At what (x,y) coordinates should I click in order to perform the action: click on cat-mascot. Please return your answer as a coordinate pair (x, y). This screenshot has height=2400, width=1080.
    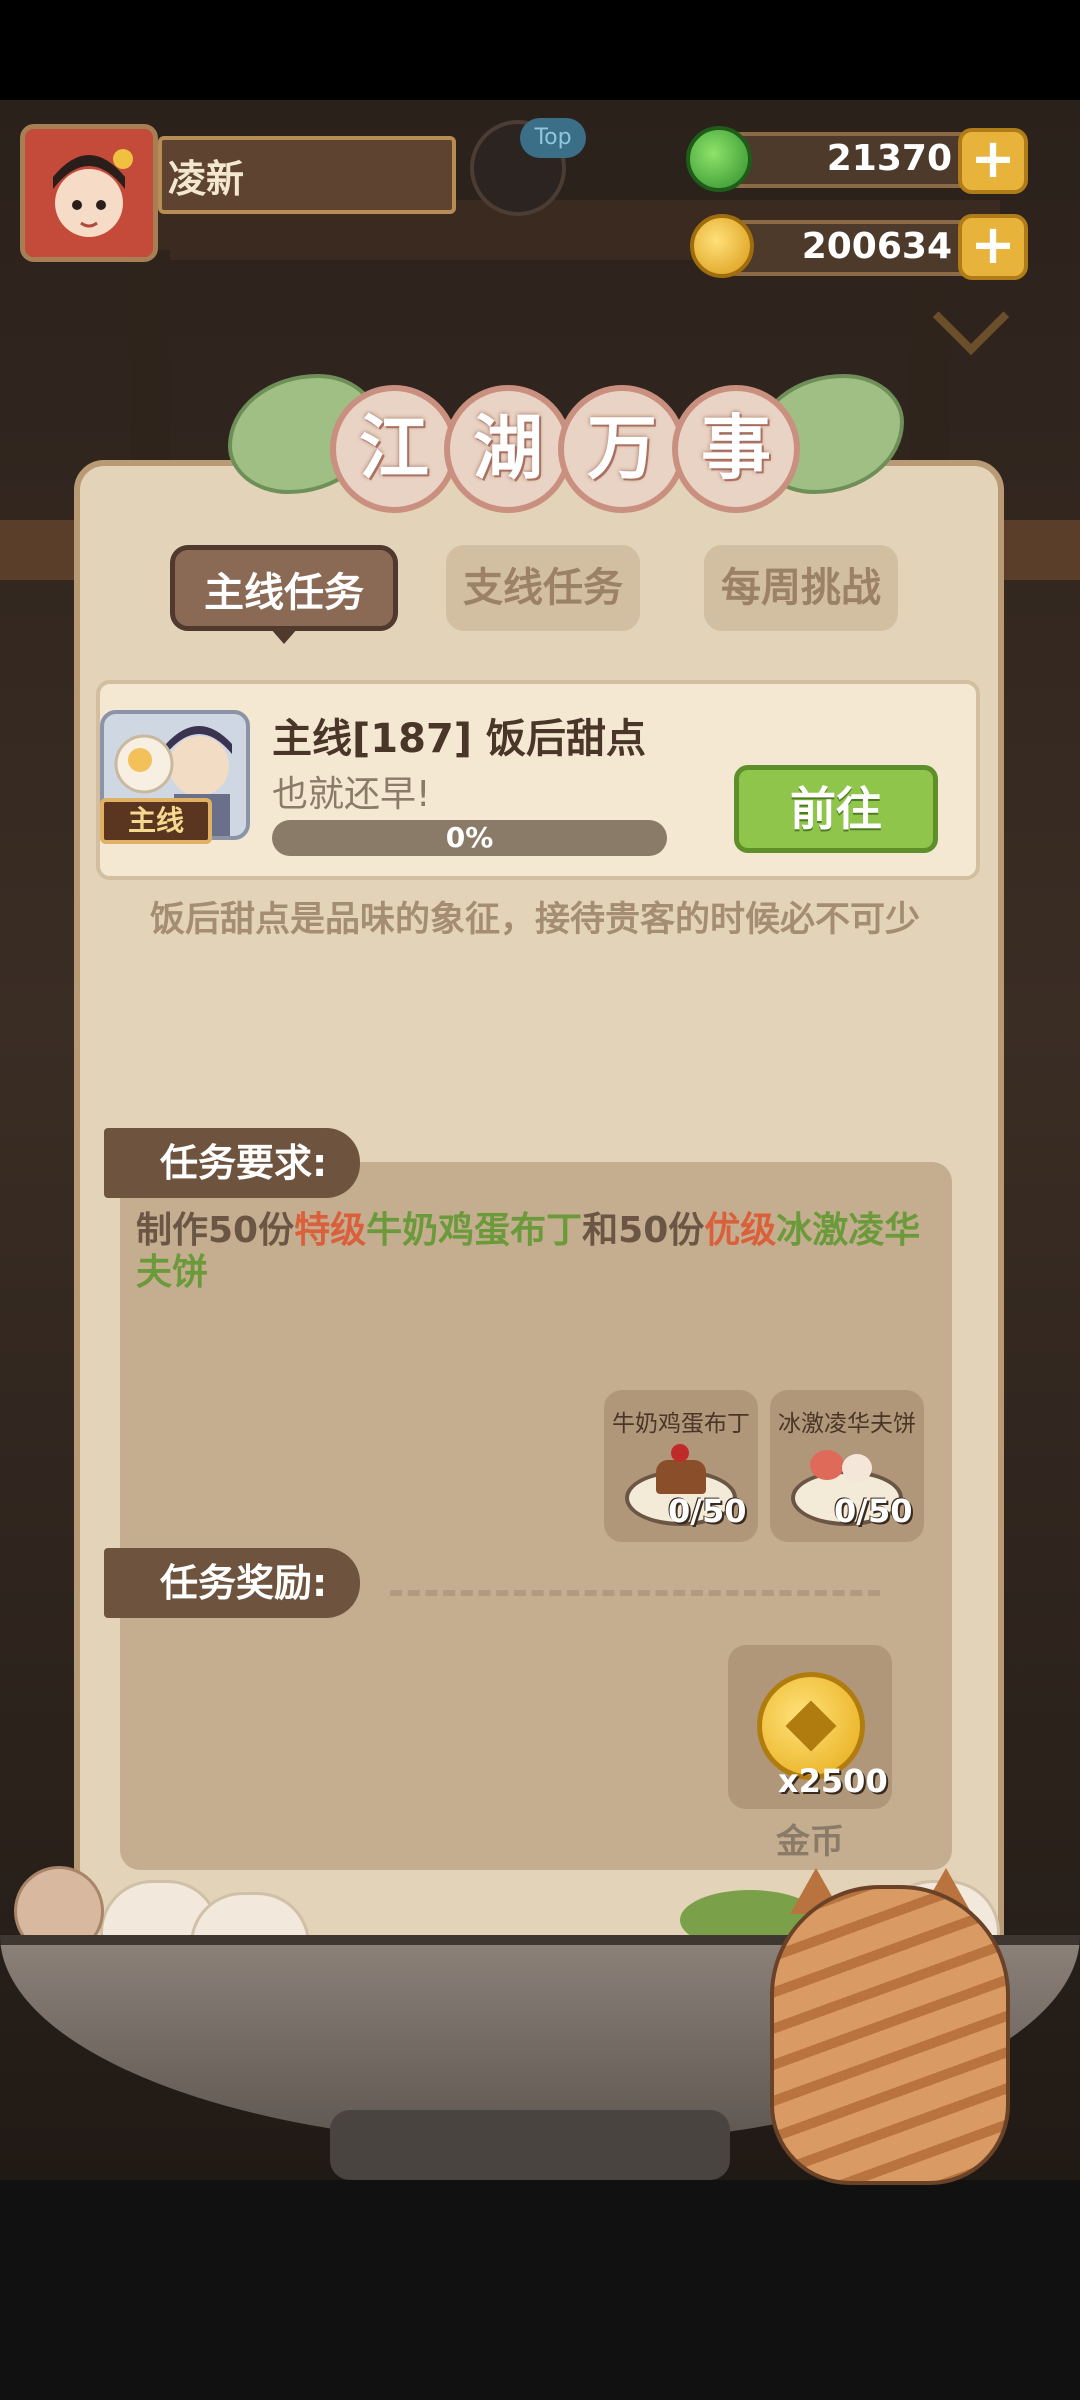
    Looking at the image, I should click on (890, 2035).